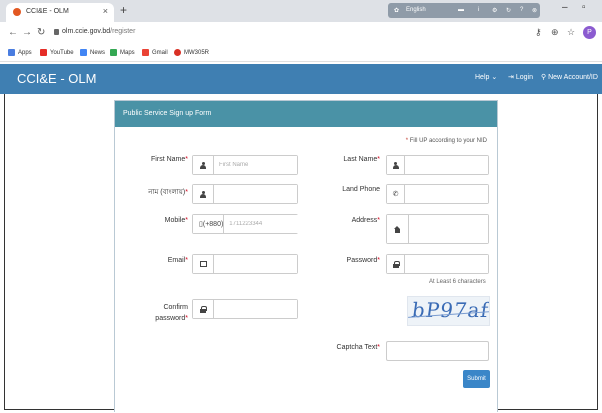  Describe the element at coordinates (494, 10) in the screenshot. I see `extension-settings-icon: ⚙` at that location.